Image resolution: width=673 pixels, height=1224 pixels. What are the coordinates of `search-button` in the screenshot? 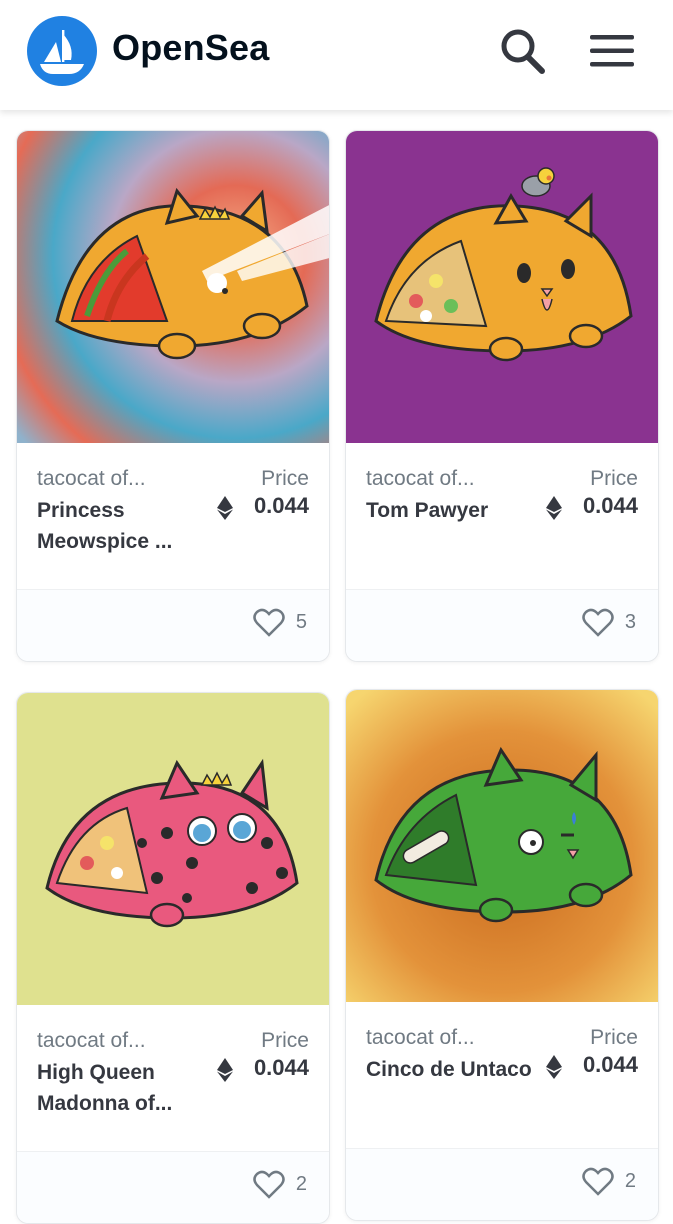 It's located at (522, 51).